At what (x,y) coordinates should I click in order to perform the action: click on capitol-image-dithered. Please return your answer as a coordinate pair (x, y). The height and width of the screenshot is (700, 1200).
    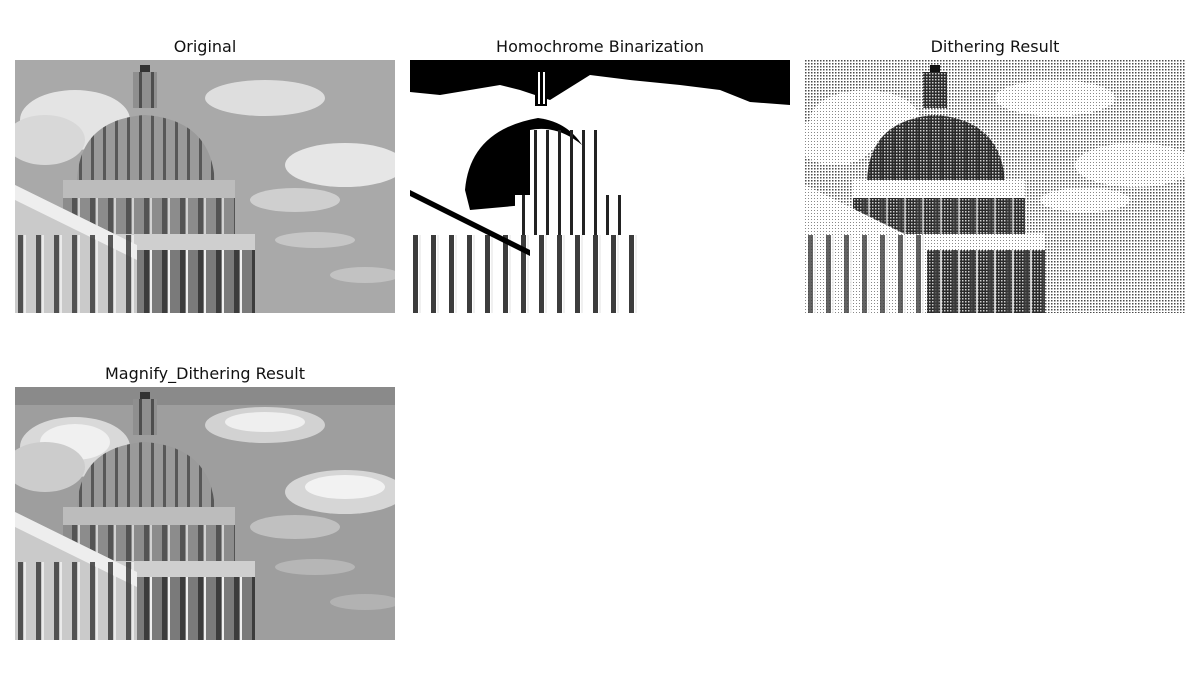
    Looking at the image, I should click on (995, 186).